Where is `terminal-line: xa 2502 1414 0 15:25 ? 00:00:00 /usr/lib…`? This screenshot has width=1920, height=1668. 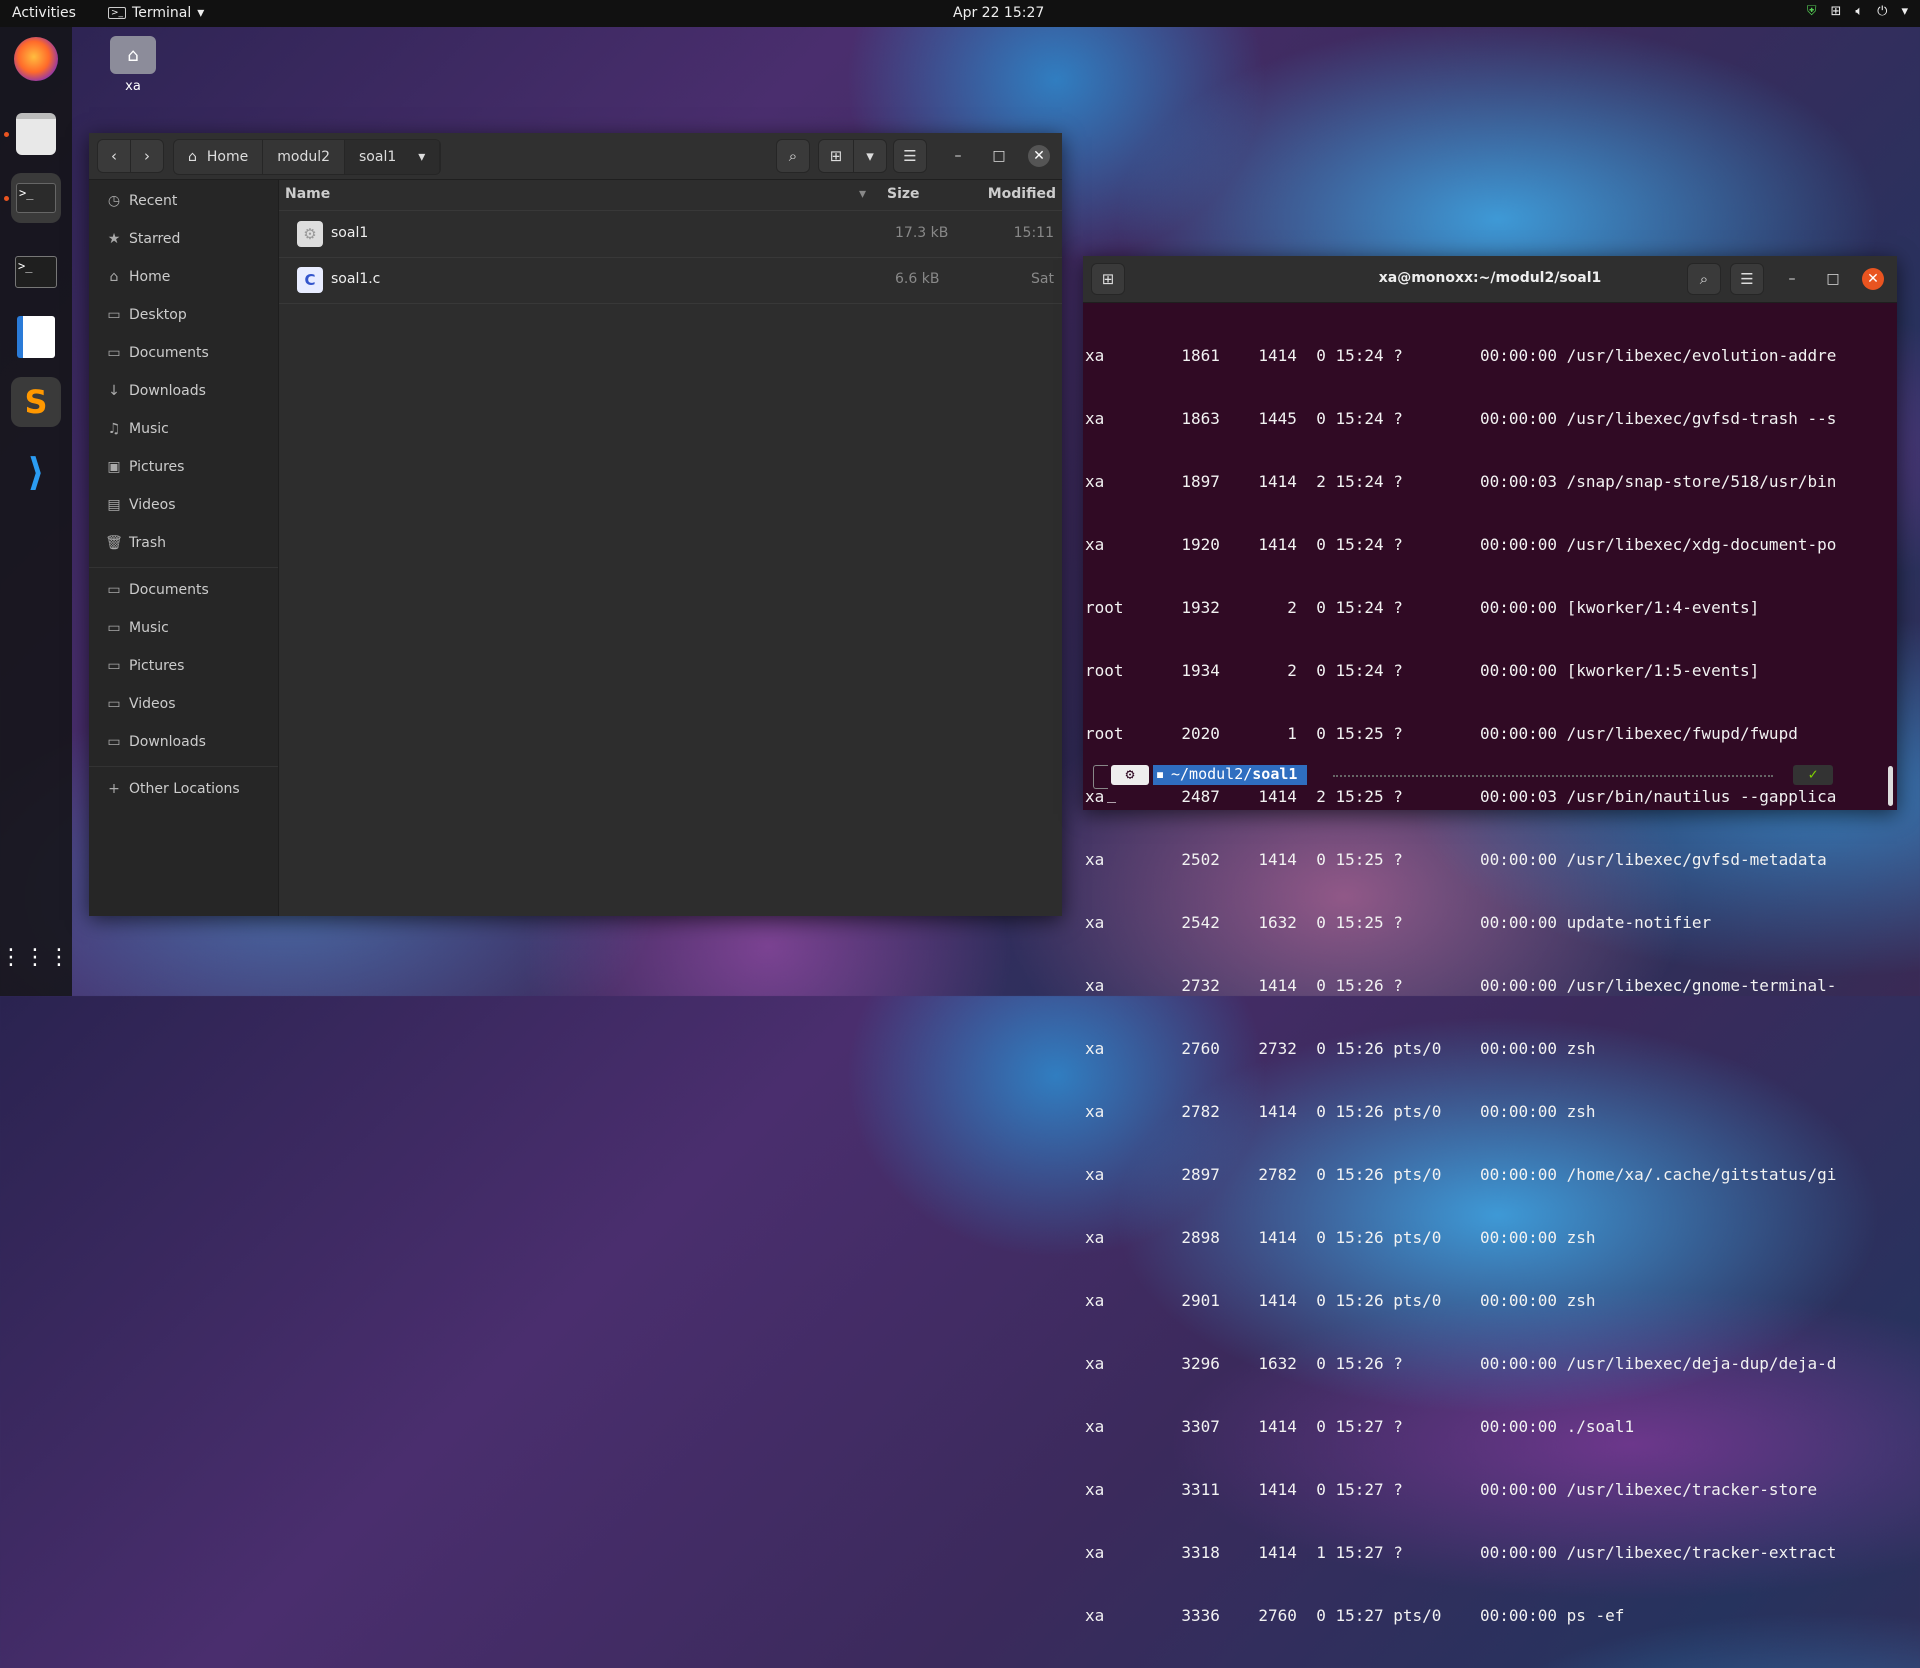 terminal-line: xa 2502 1414 0 15:25 ? 00:00:00 /usr/lib… is located at coordinates (1456, 859).